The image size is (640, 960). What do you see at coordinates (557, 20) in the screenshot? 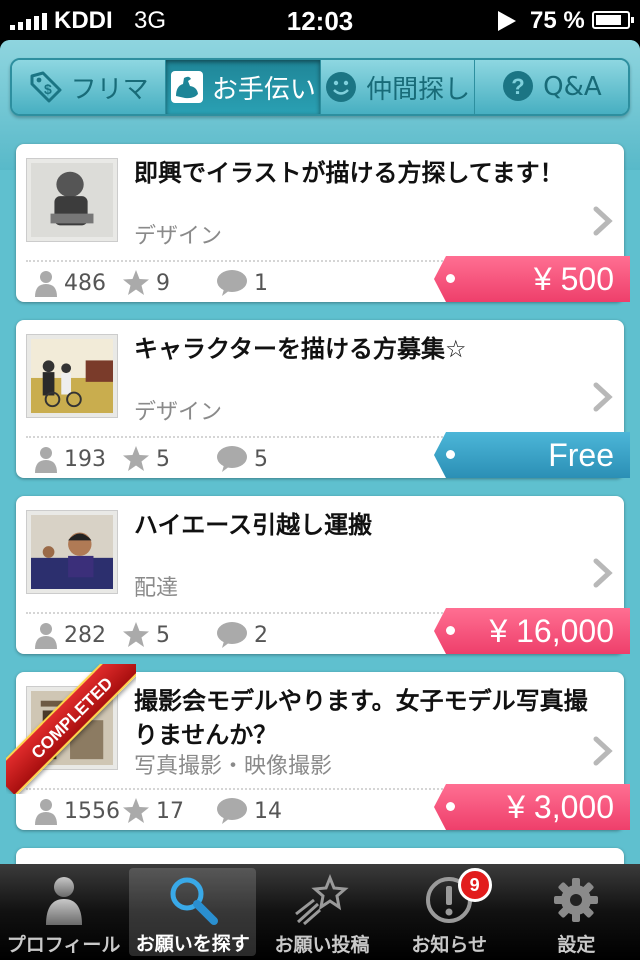
I see `battery-percent: 75 %` at bounding box center [557, 20].